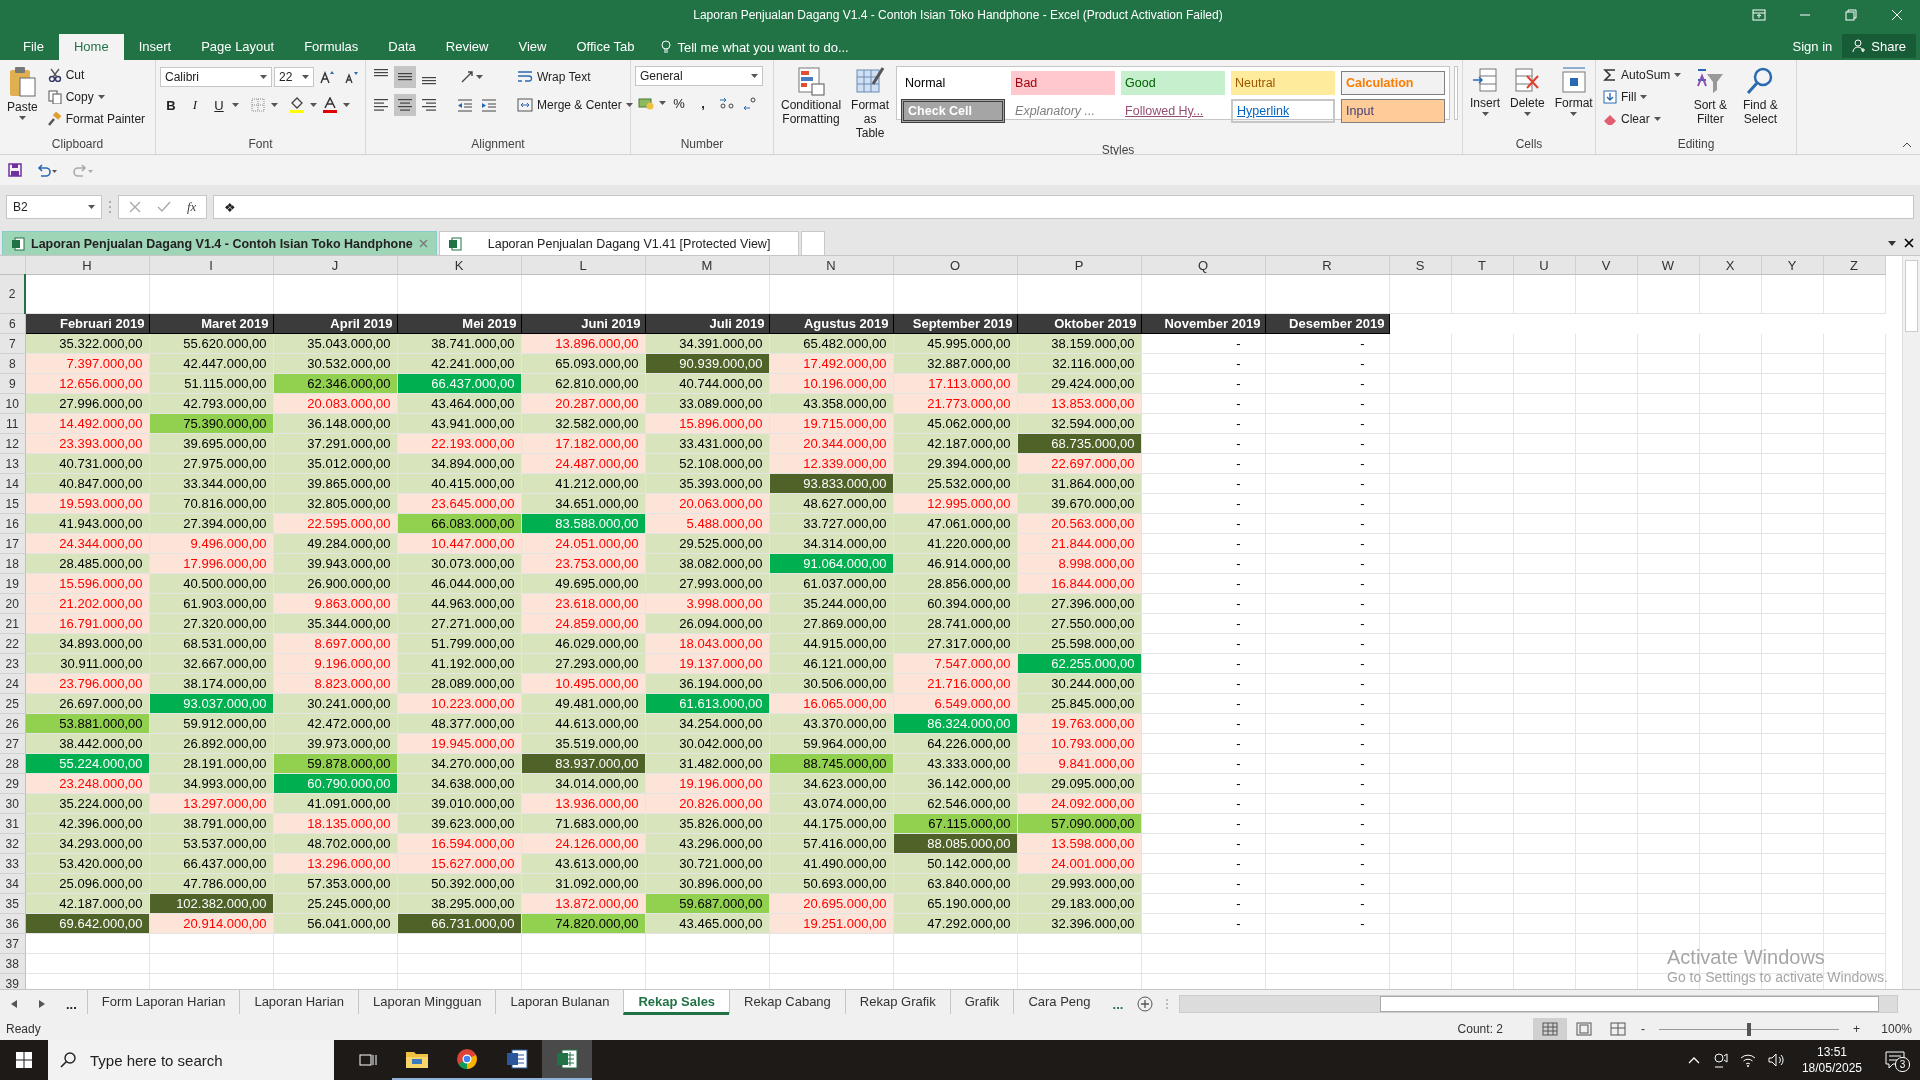 The image size is (1920, 1080). What do you see at coordinates (12, 703) in the screenshot?
I see `row-header: 25` at bounding box center [12, 703].